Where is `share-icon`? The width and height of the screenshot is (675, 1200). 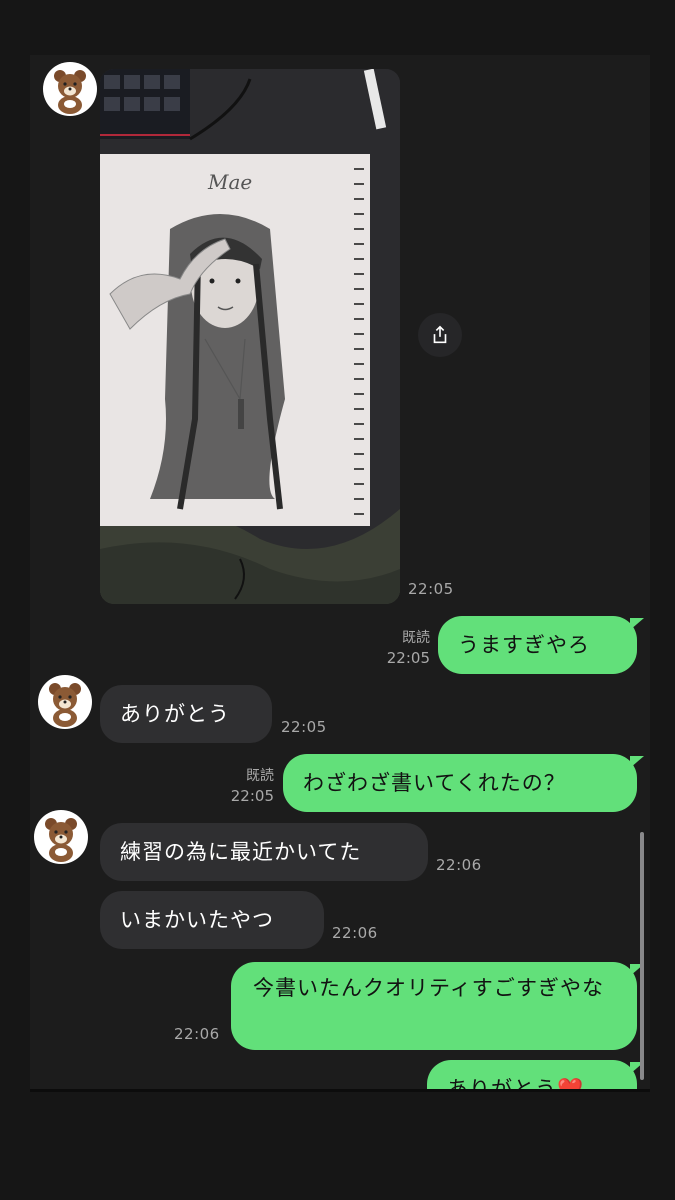
share-icon is located at coordinates (440, 334).